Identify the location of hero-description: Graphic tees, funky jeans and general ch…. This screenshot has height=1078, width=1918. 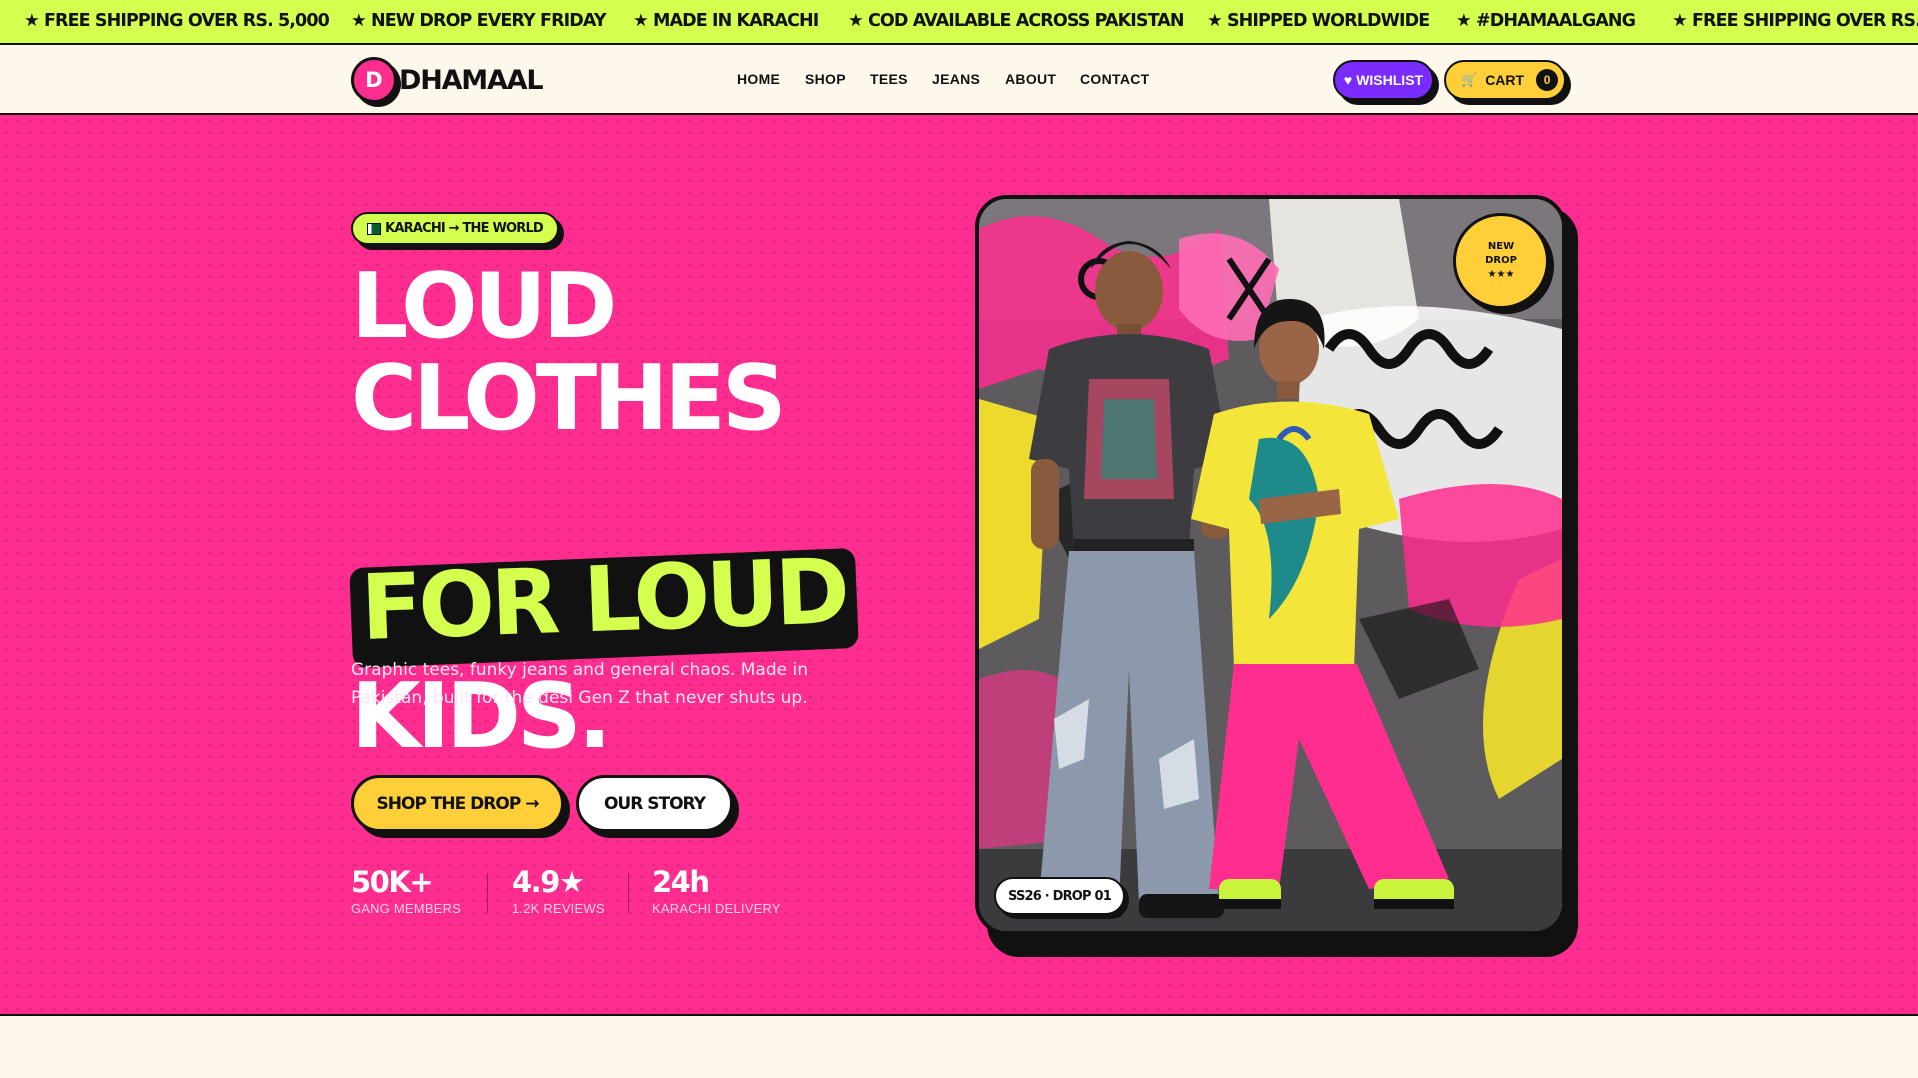
(579, 684).